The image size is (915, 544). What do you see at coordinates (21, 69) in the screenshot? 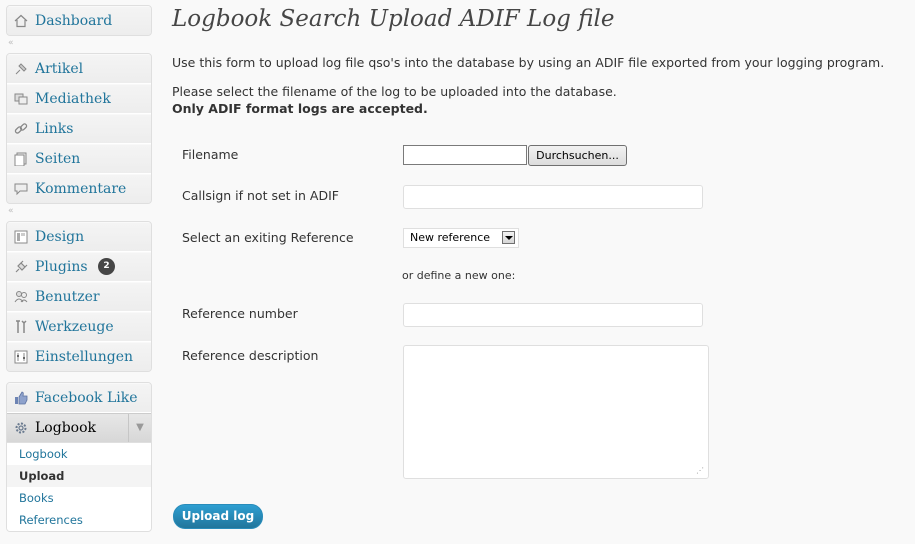
I see `pin-icon` at bounding box center [21, 69].